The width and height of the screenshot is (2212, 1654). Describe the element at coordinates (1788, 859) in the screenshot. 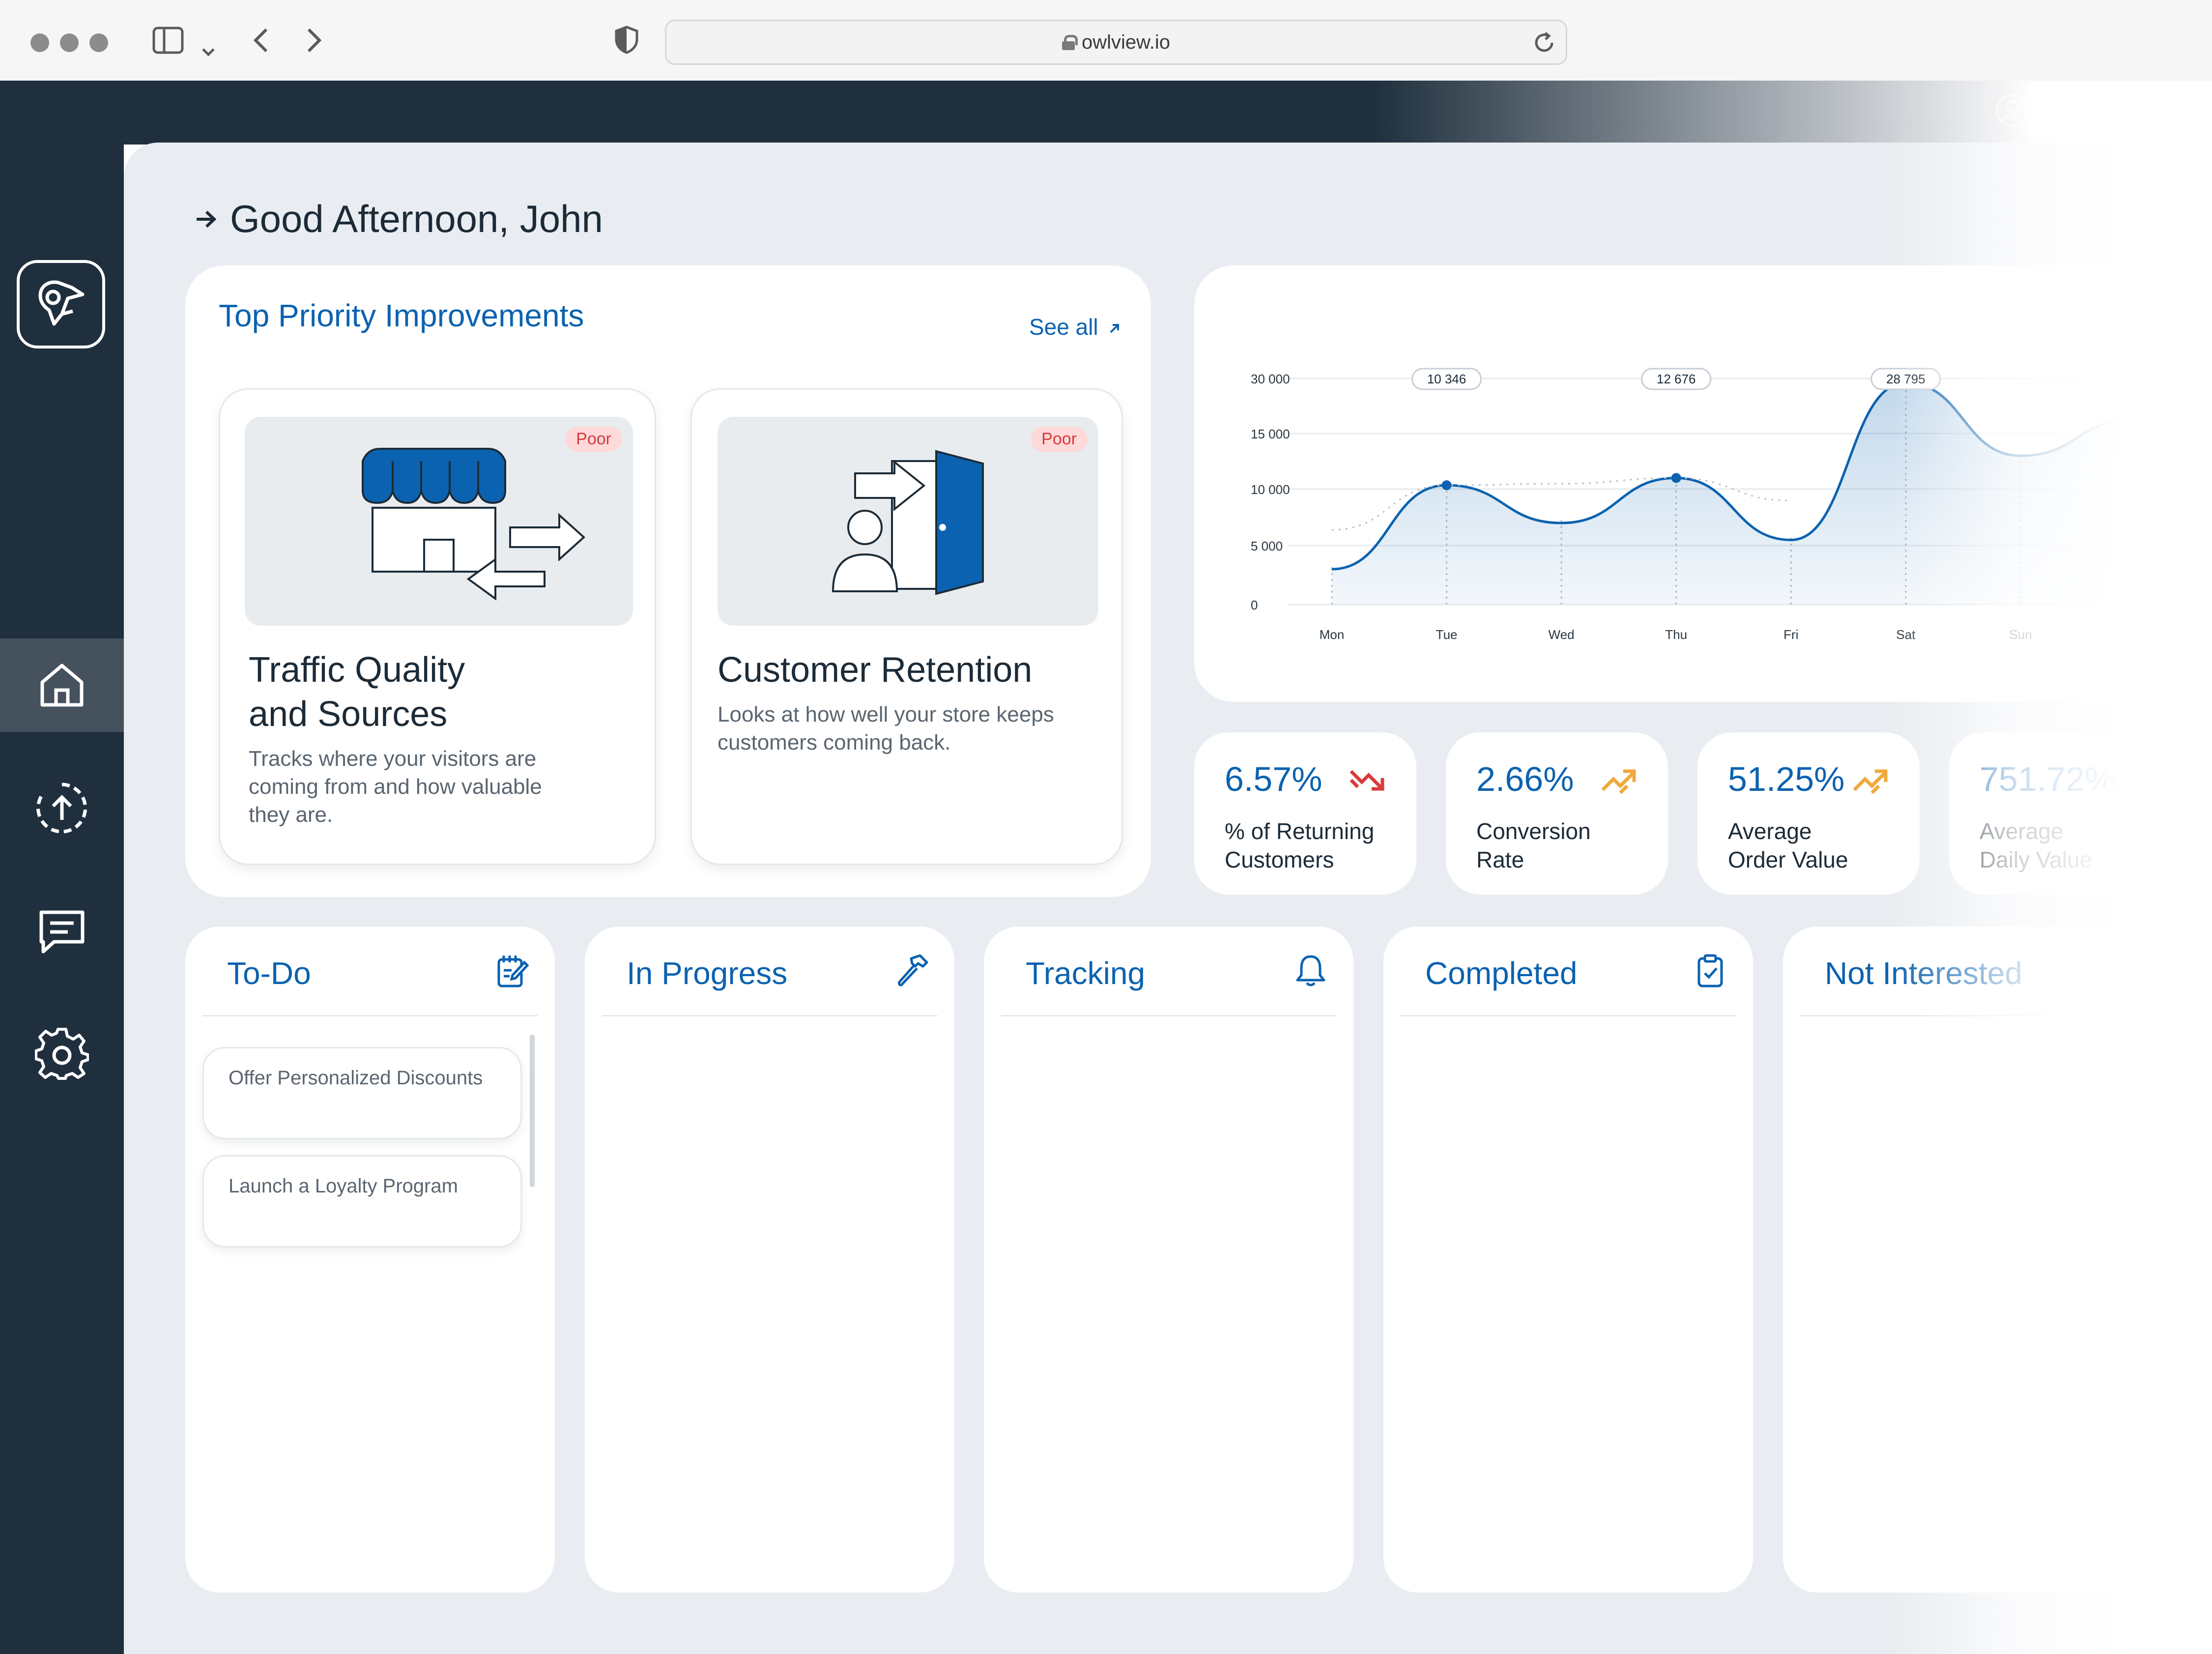

I see `kpi-label-line: Order Value` at that location.